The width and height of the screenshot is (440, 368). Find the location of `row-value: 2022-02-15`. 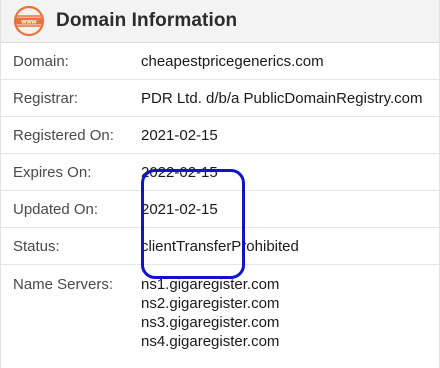

row-value: 2022-02-15 is located at coordinates (179, 172).